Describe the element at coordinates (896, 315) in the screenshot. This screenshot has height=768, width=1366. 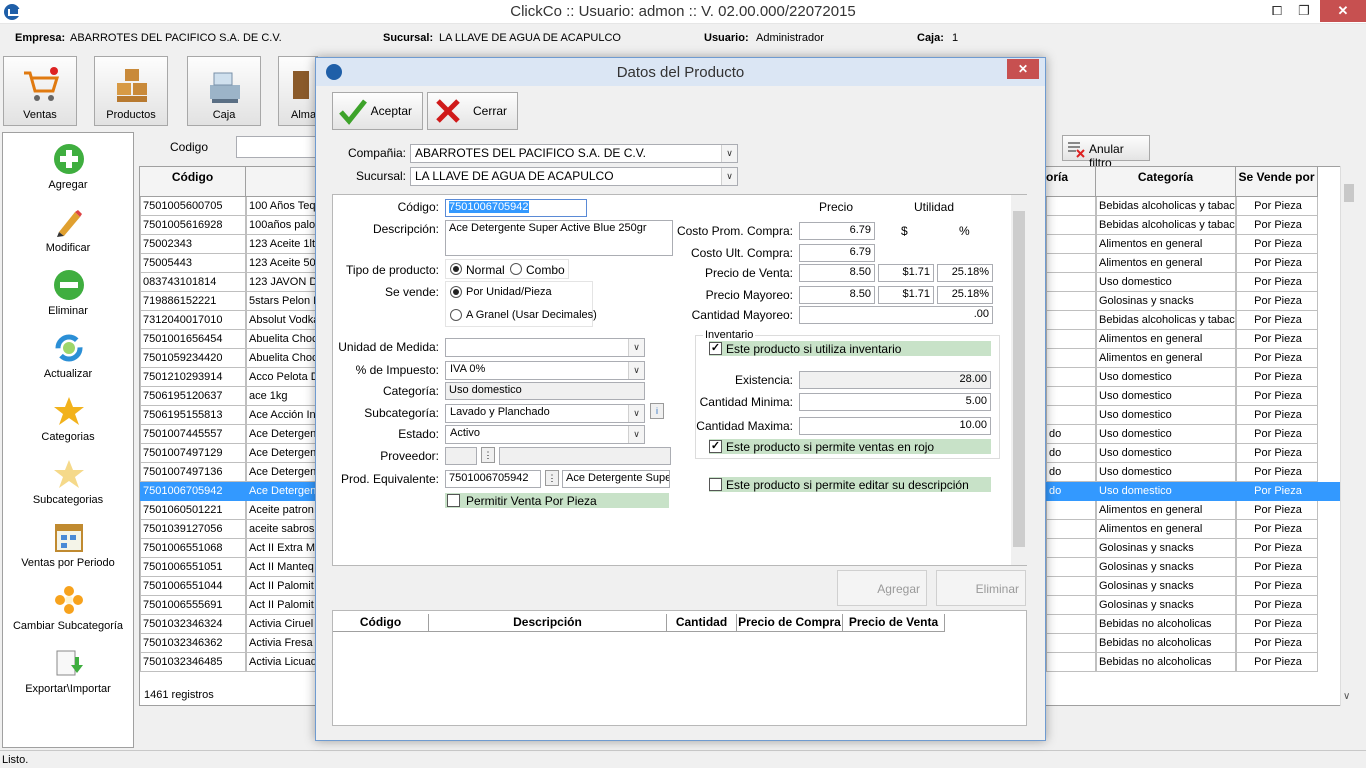
I see `cantidad-mayoreo-input: .00` at that location.